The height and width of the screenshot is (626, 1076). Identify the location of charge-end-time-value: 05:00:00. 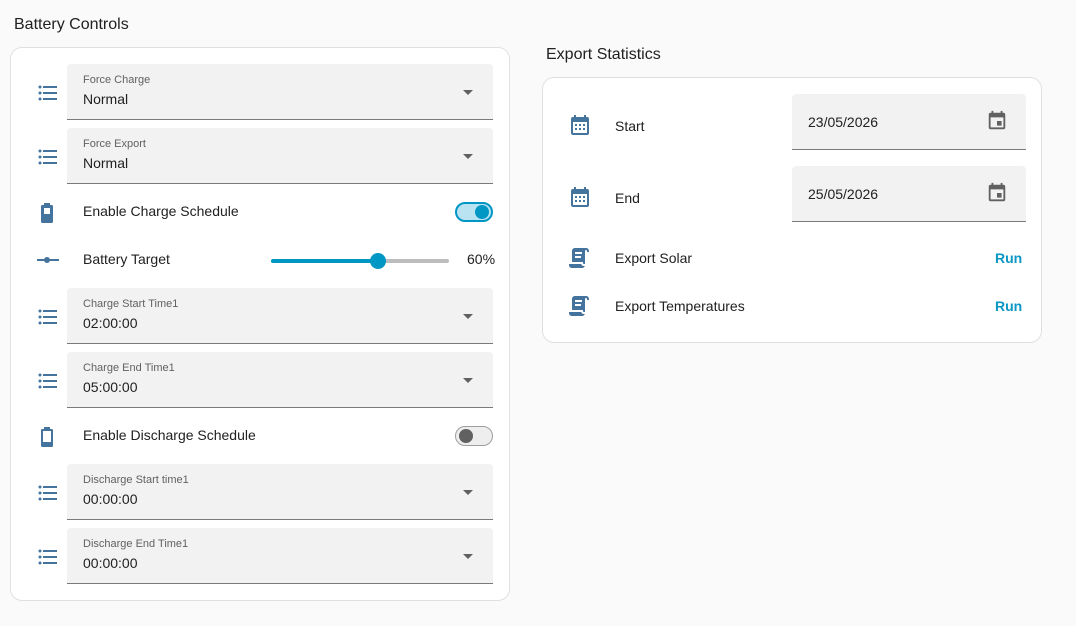
(110, 387).